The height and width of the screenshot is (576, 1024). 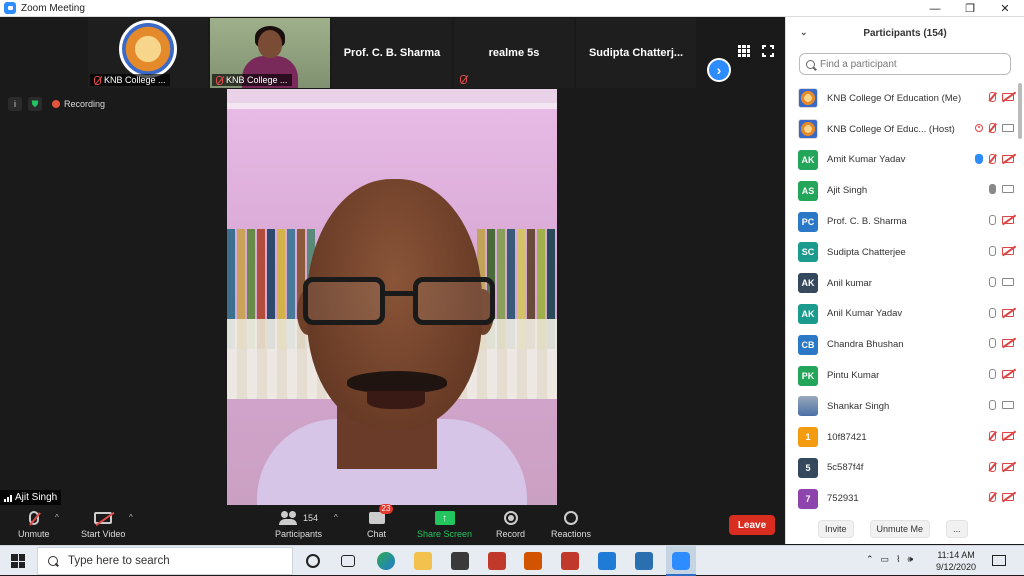 What do you see at coordinates (902, 252) in the screenshot?
I see `participant-row: SC Sudipta Chatterjee` at bounding box center [902, 252].